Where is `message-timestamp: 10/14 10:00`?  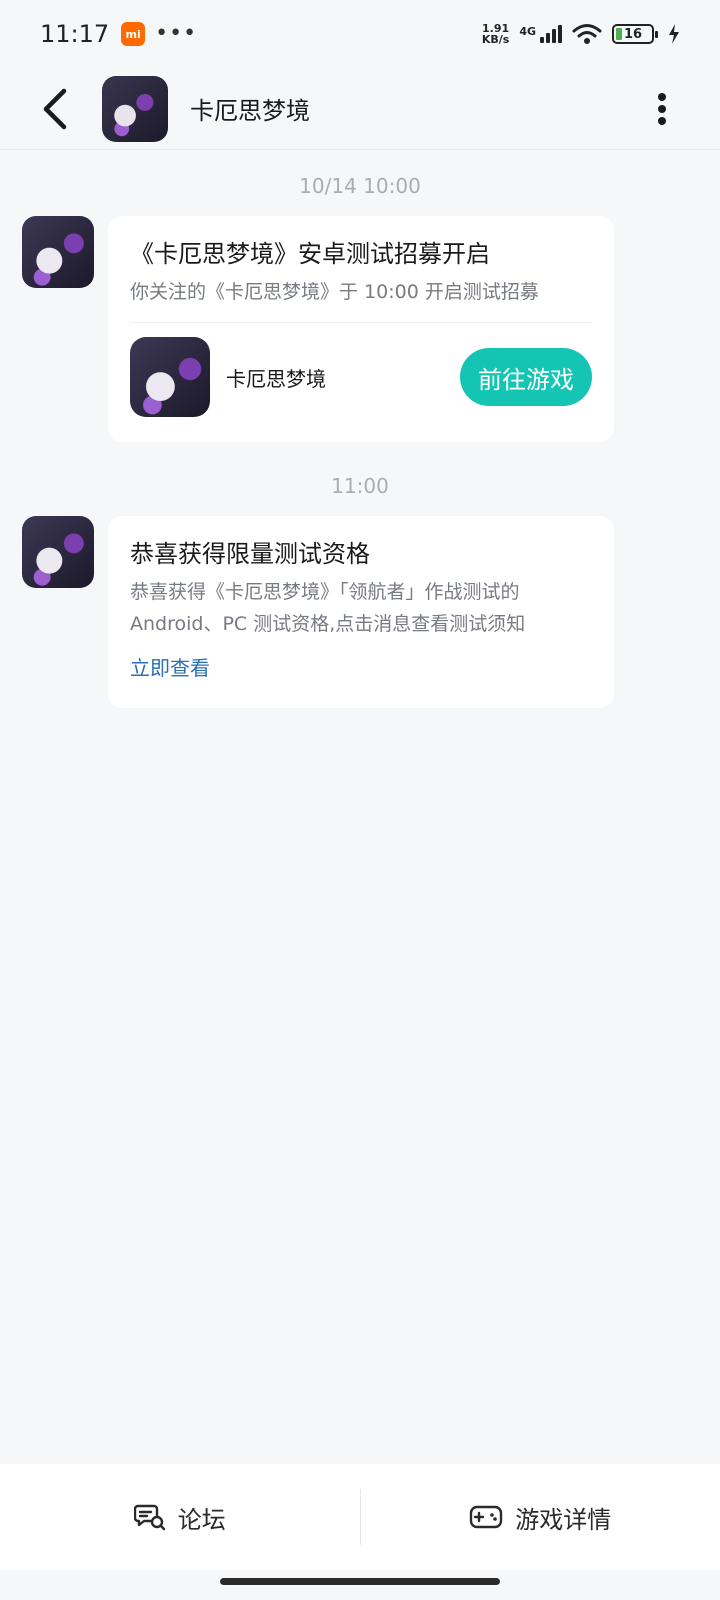
message-timestamp: 10/14 10:00 is located at coordinates (360, 186).